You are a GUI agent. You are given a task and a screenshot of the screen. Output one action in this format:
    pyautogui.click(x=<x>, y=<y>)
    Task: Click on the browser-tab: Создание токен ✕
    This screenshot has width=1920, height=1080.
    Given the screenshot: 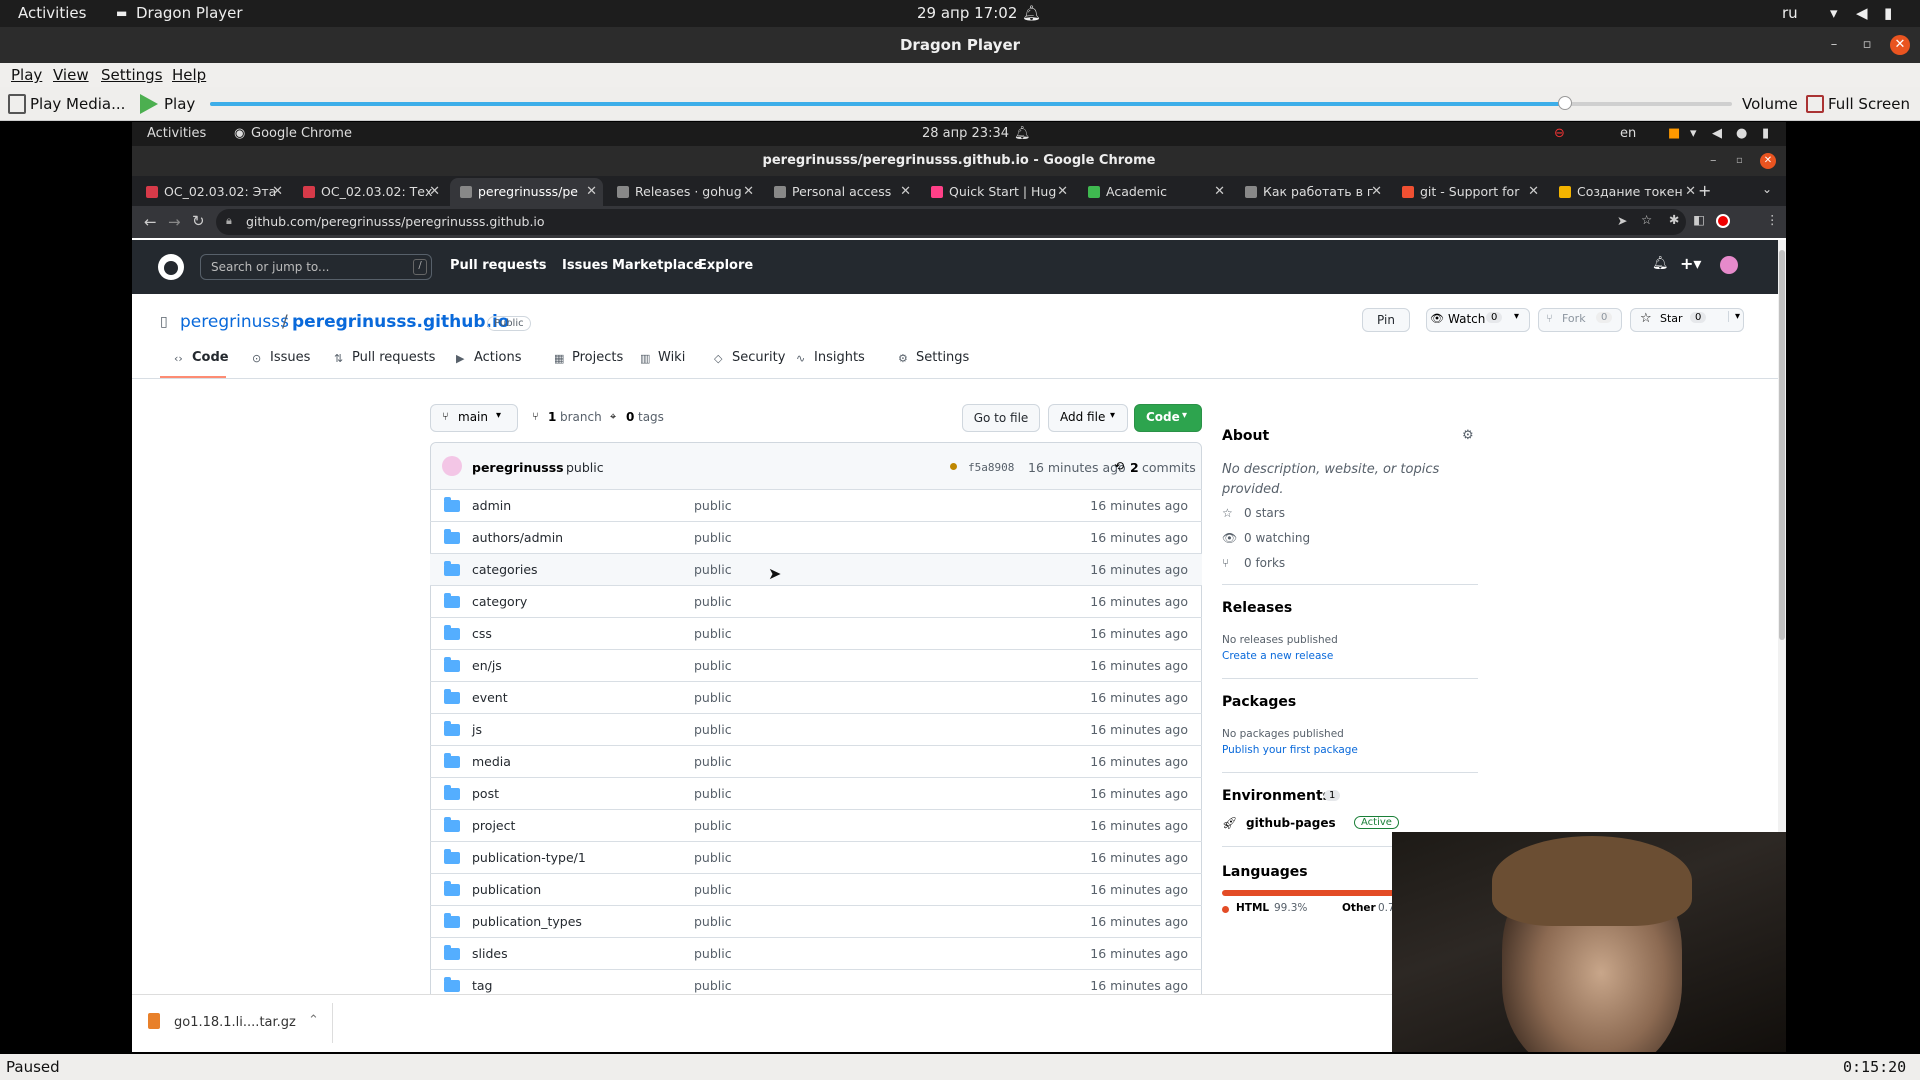 What is the action you would take?
    pyautogui.click(x=1625, y=192)
    